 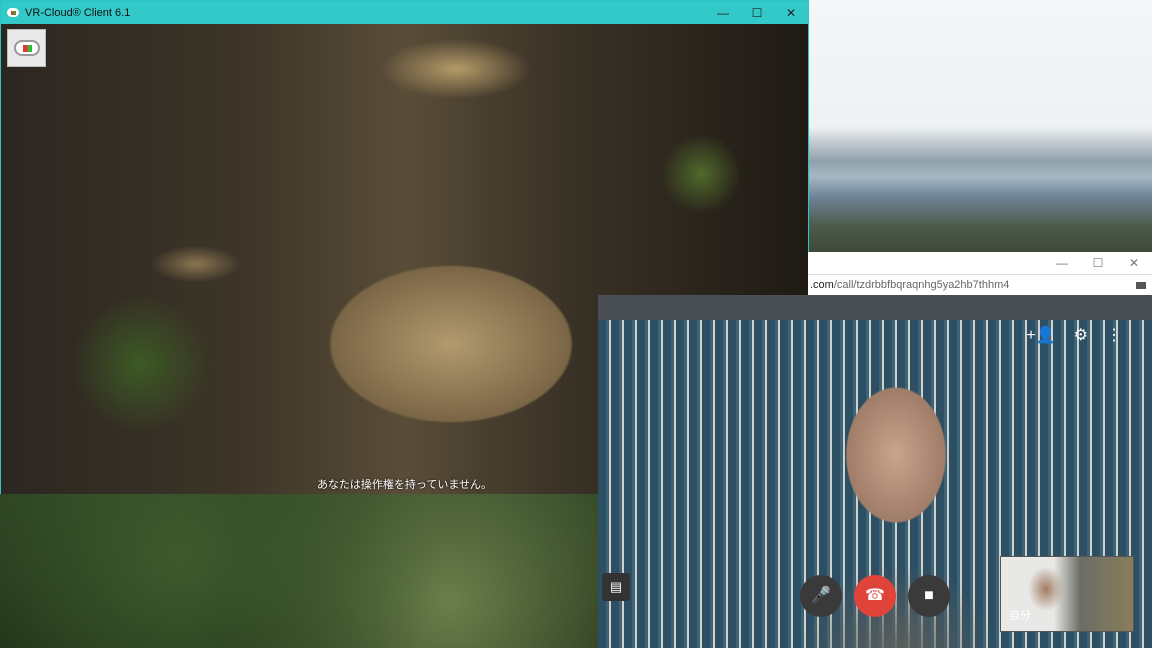 What do you see at coordinates (1098, 263) in the screenshot?
I see `browser-maximize-button: ☐` at bounding box center [1098, 263].